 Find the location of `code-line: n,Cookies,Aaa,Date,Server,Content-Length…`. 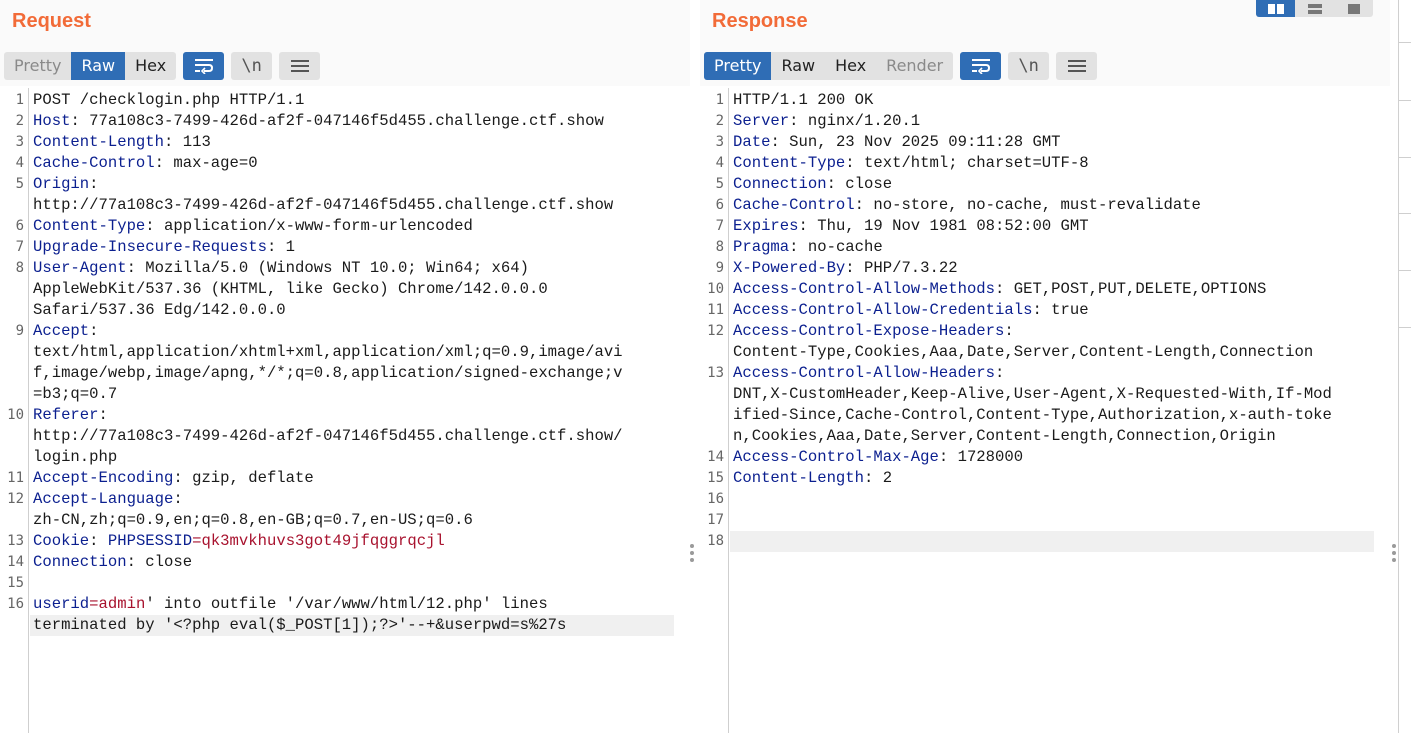

code-line: n,Cookies,Aaa,Date,Server,Content-Length… is located at coordinates (1045, 436).